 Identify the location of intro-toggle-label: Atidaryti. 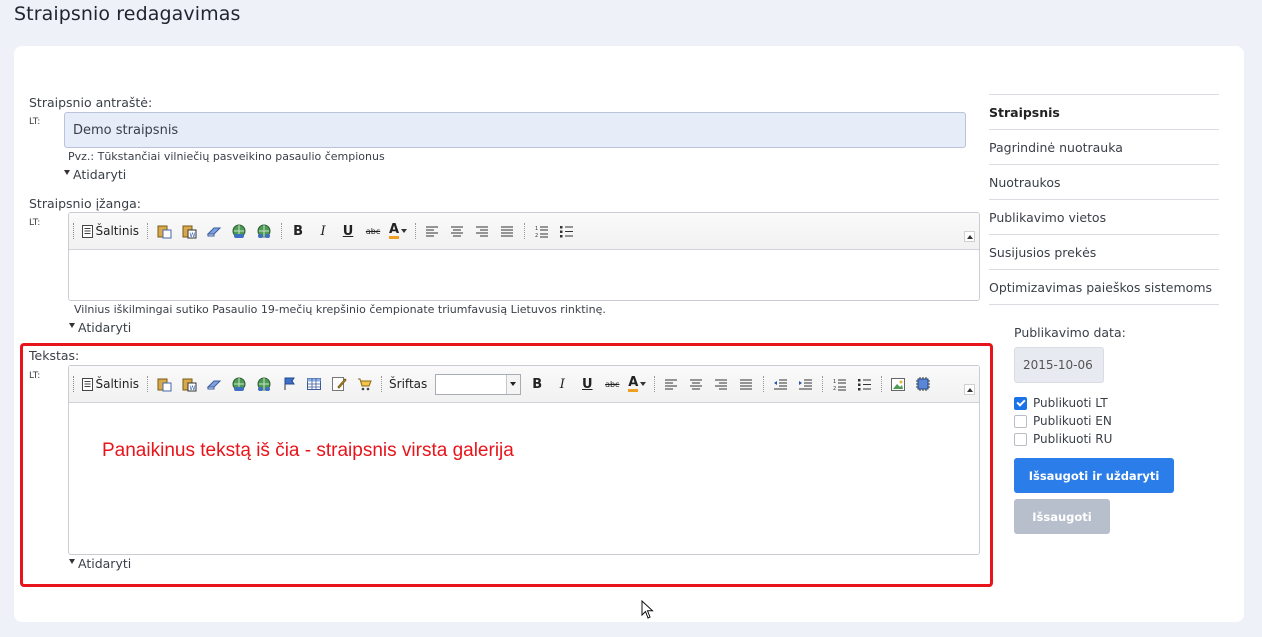
(105, 327).